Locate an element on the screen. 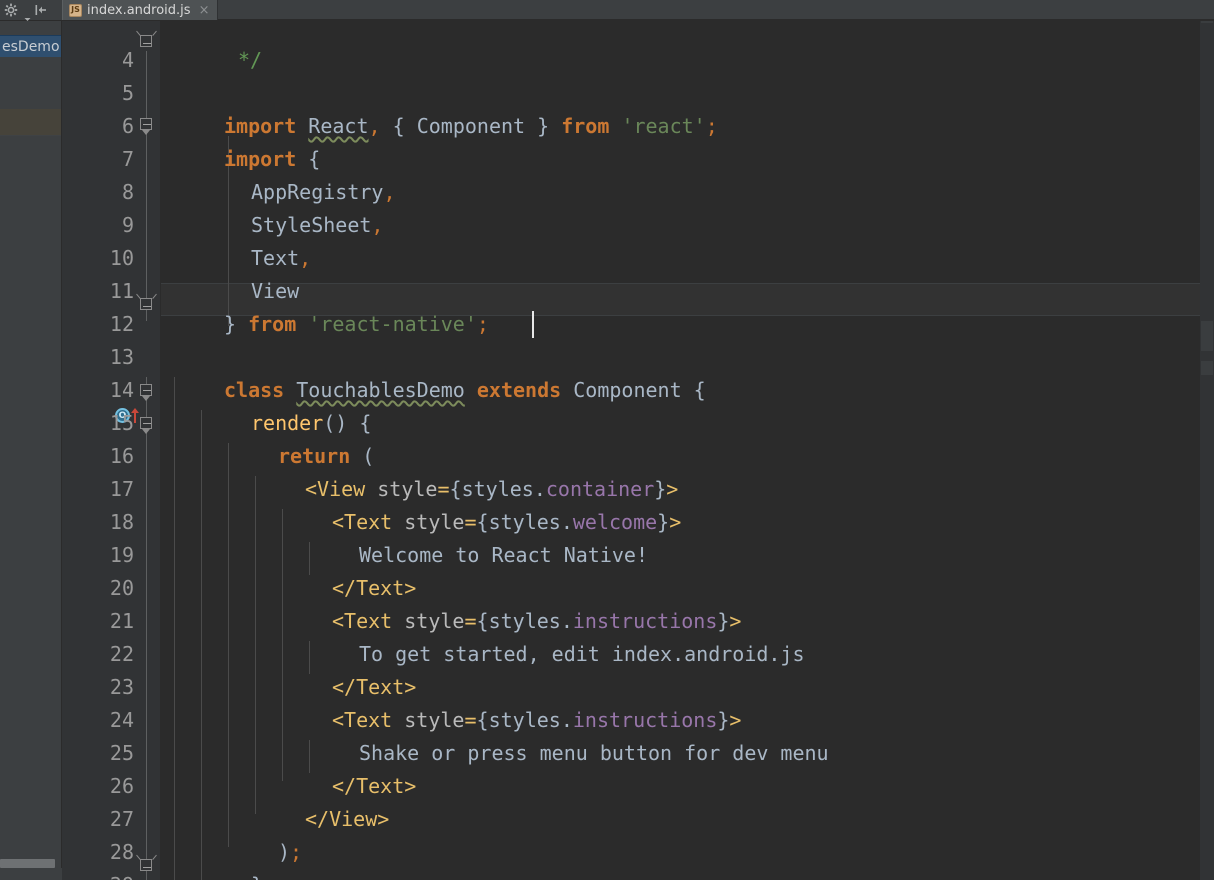 Image resolution: width=1214 pixels, height=880 pixels. line-number: 23 is located at coordinates (121, 687).